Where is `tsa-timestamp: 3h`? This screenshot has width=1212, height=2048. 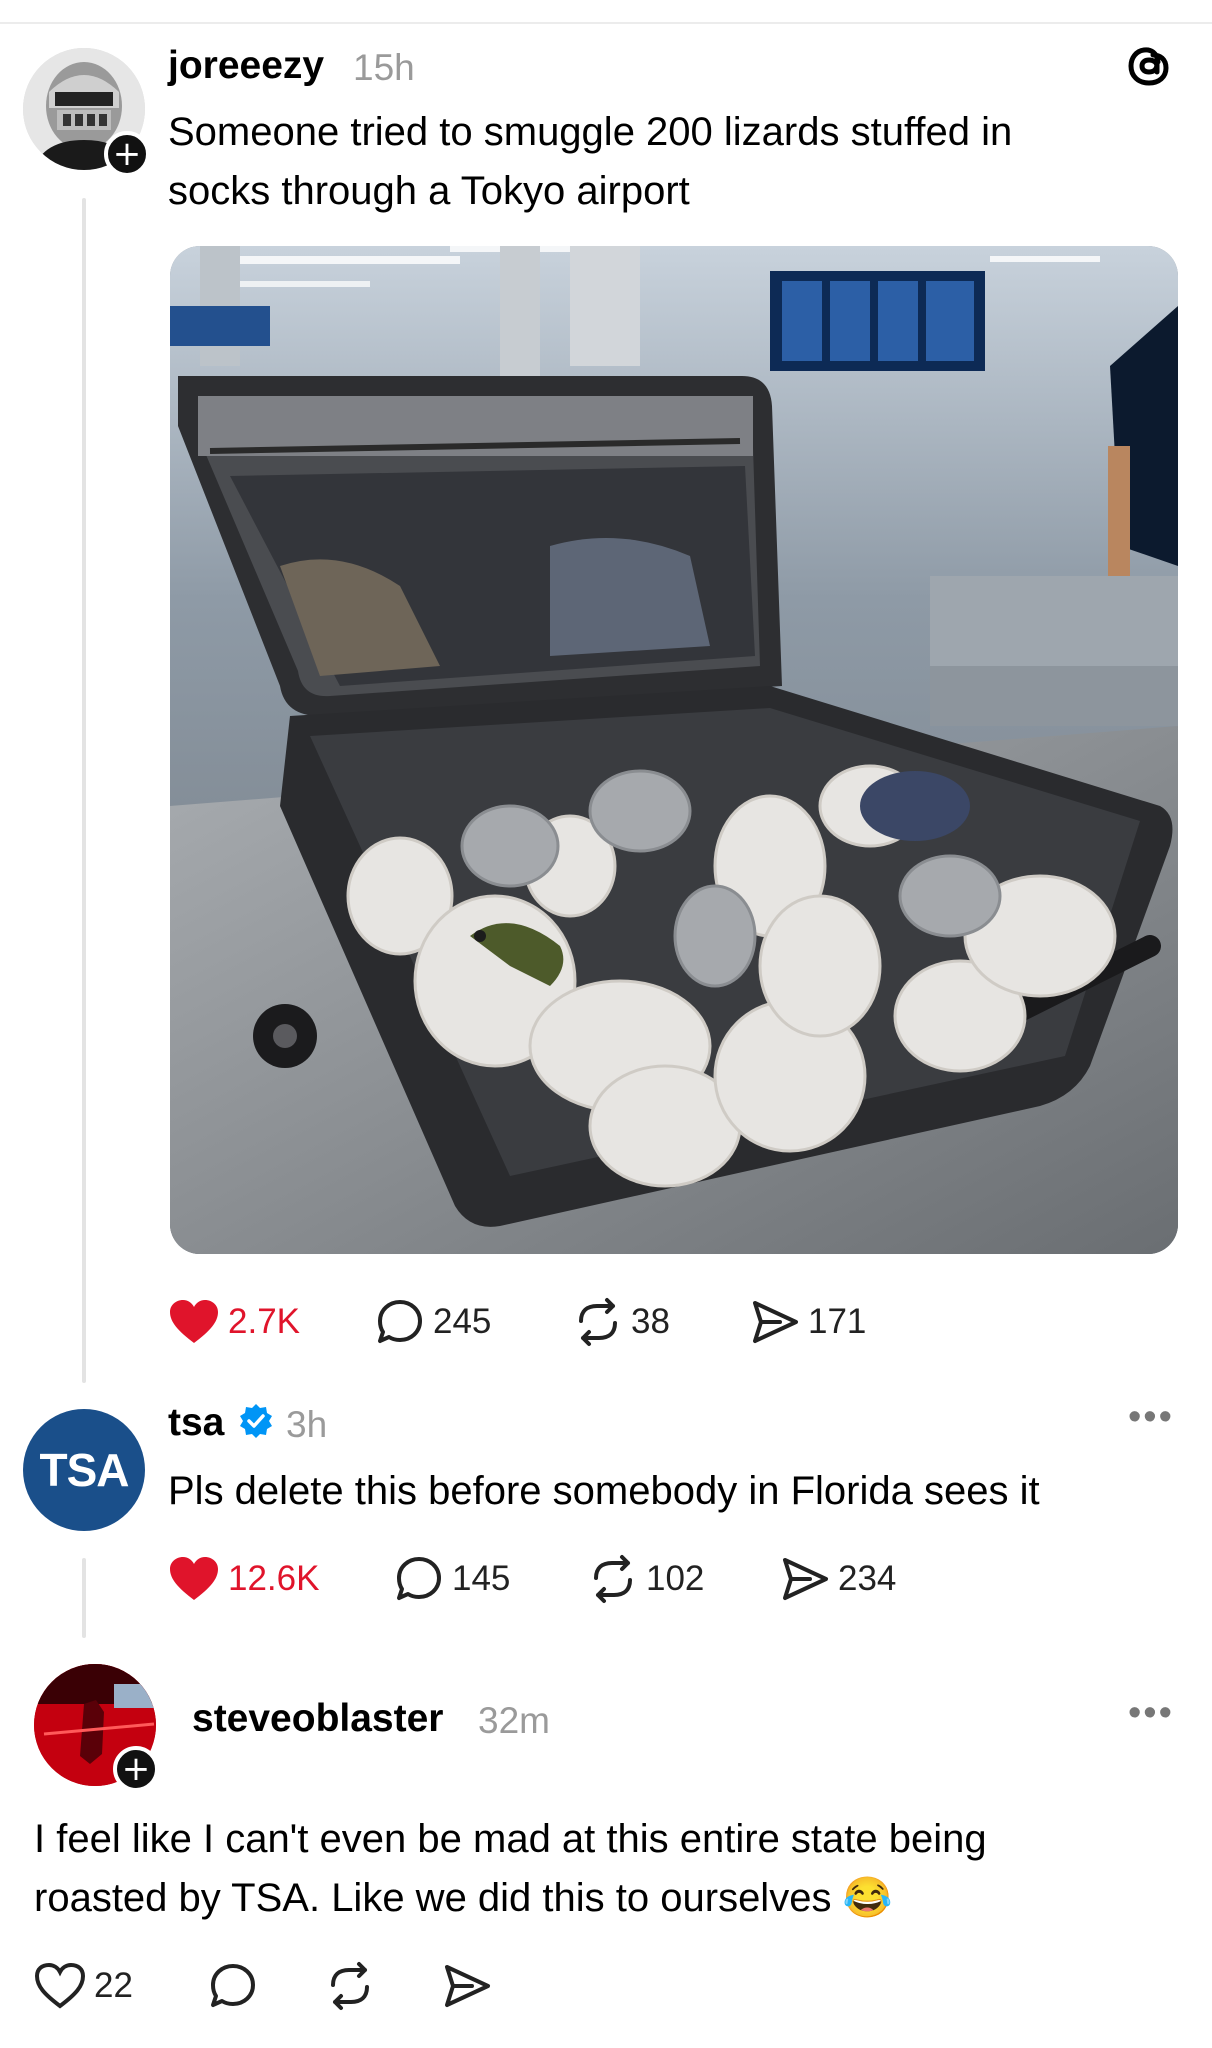 tsa-timestamp: 3h is located at coordinates (307, 1424).